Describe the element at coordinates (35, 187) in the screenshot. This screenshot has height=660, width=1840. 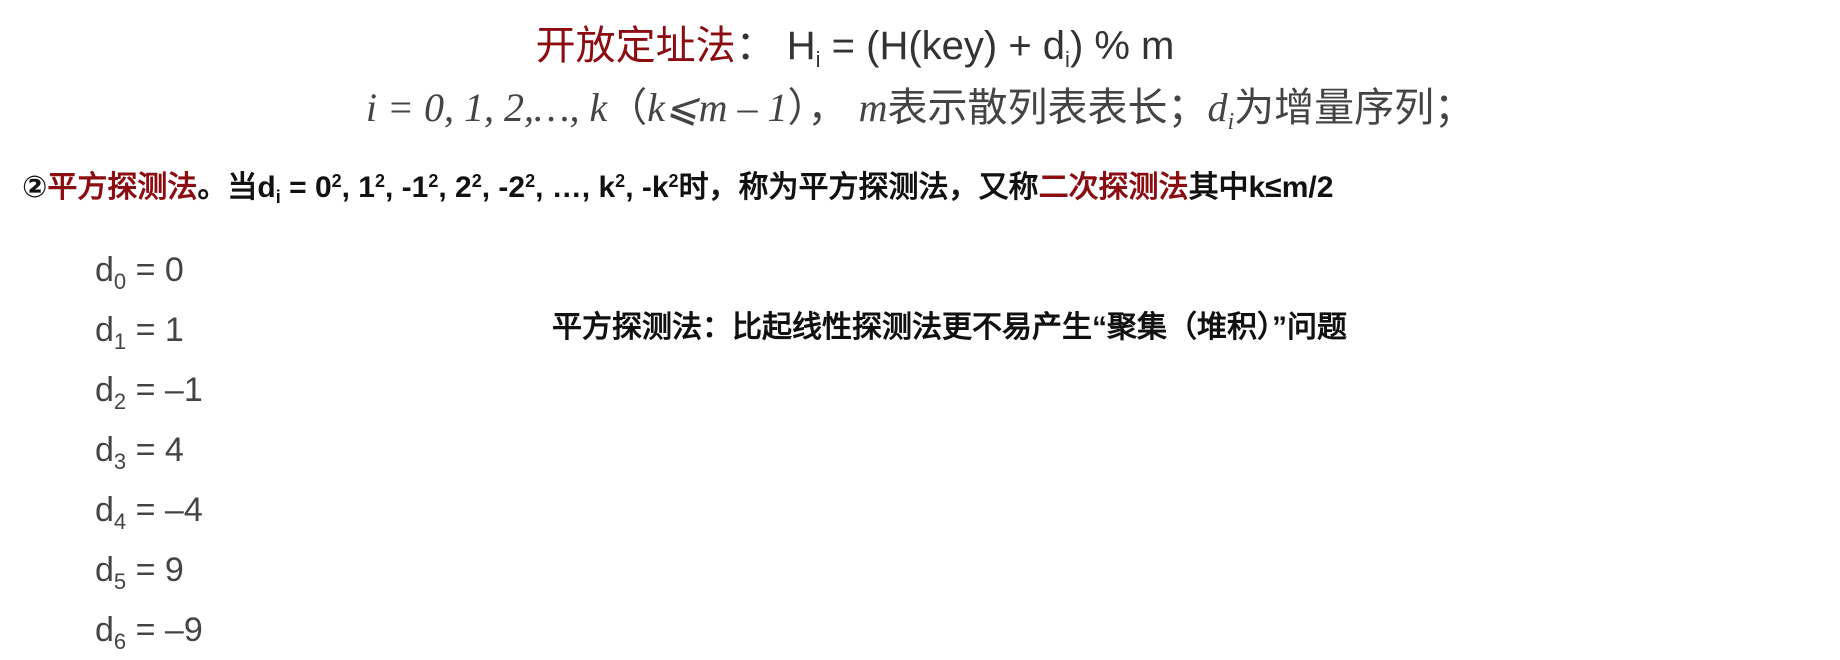
I see `item-number: ②` at that location.